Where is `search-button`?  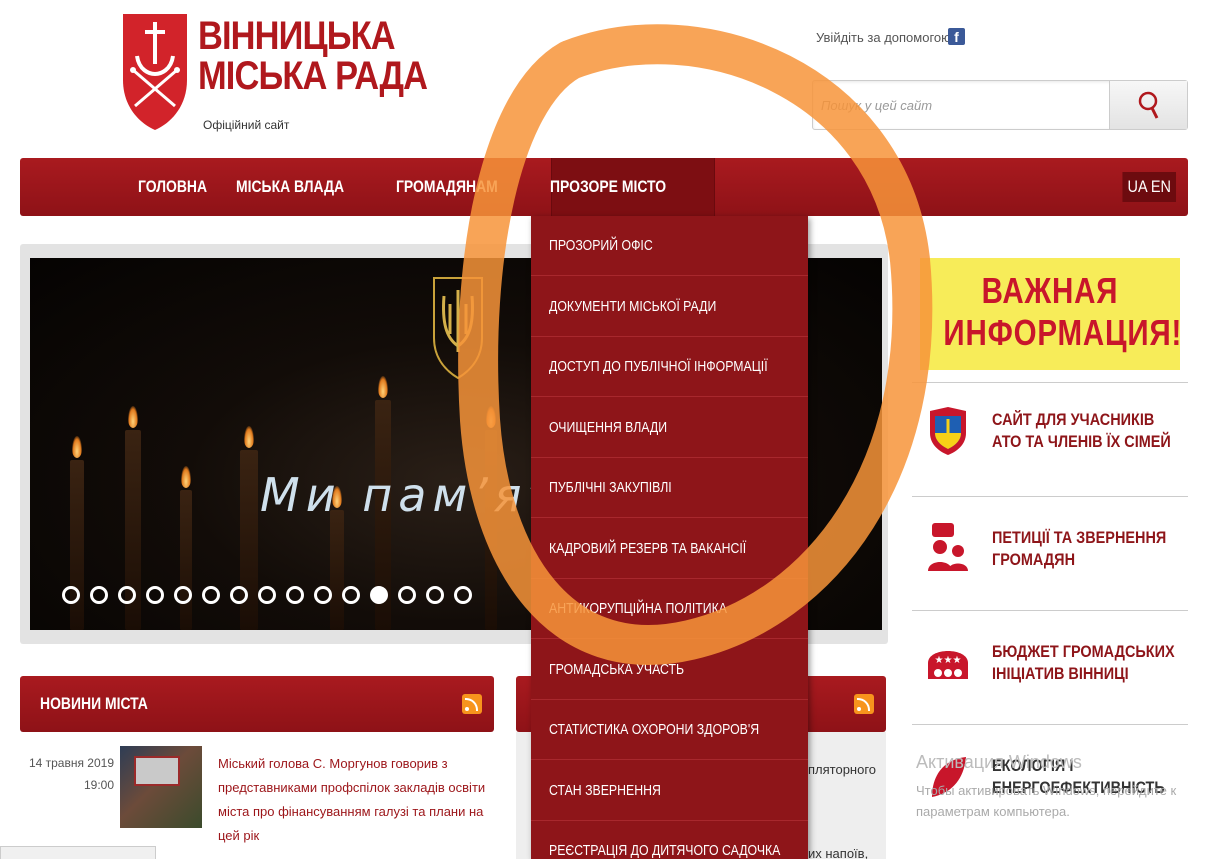
search-button is located at coordinates (1148, 105).